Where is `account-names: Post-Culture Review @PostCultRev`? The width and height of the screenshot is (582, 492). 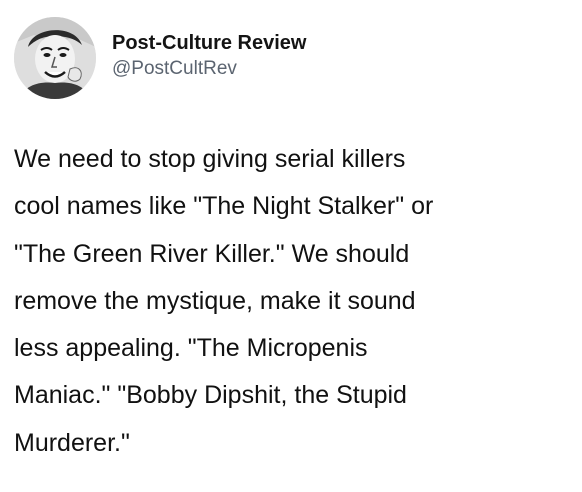
account-names: Post-Culture Review @PostCultRev is located at coordinates (209, 56).